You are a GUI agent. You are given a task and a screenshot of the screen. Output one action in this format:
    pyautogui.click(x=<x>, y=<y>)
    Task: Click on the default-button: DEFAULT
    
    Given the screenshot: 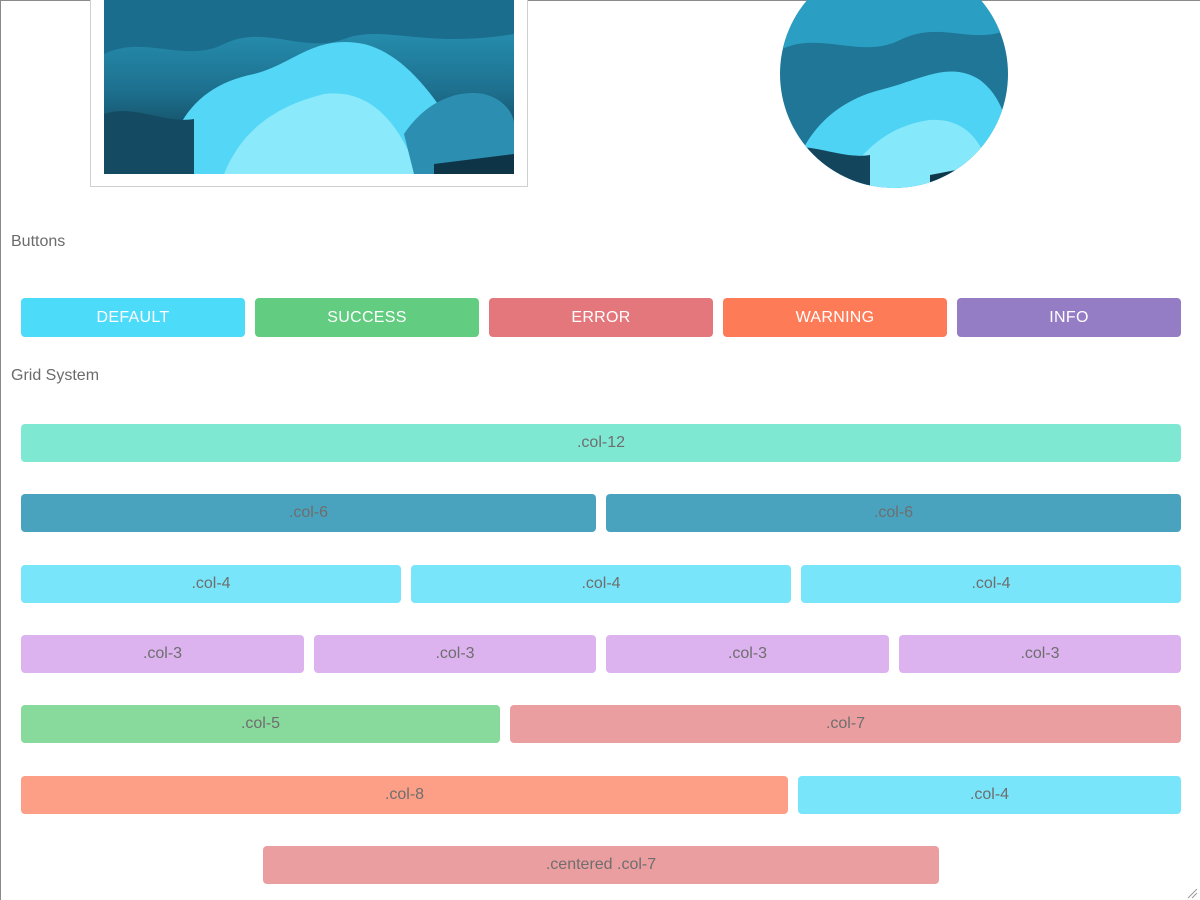 What is the action you would take?
    pyautogui.click(x=133, y=317)
    